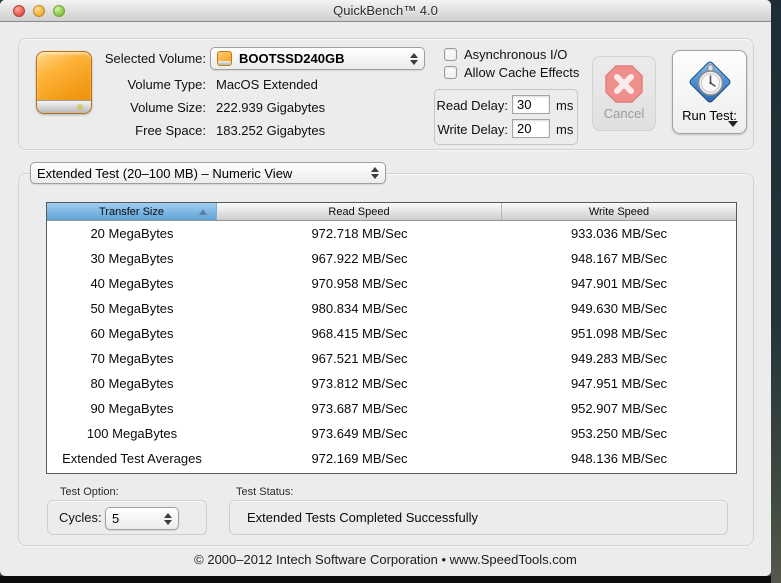  What do you see at coordinates (359, 358) in the screenshot?
I see `table-cell: 967.521 MB/Sec` at bounding box center [359, 358].